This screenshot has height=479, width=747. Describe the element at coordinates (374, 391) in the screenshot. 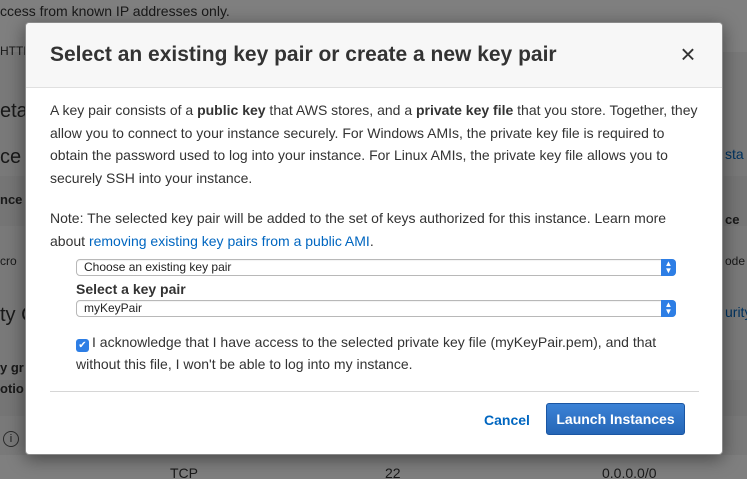

I see `footer-divider` at that location.